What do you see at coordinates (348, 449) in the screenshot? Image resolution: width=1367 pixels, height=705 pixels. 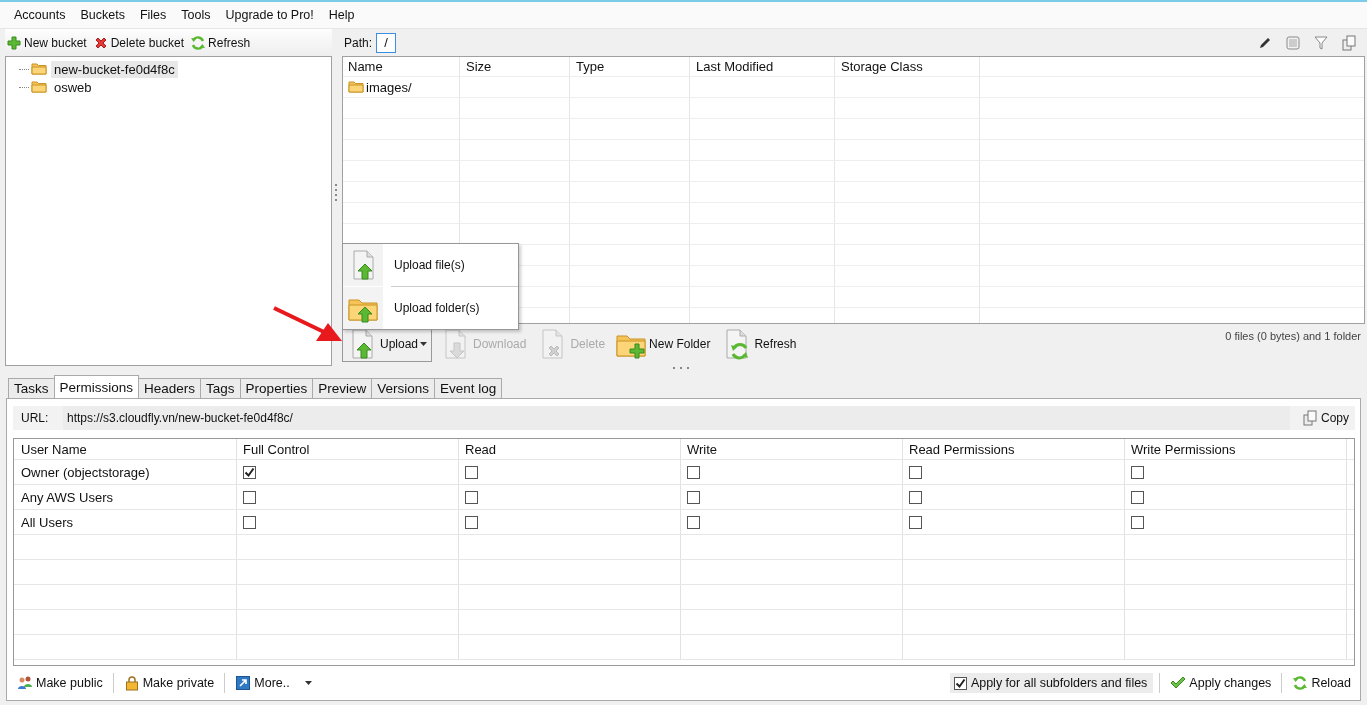 I see `column-header: Full Control` at bounding box center [348, 449].